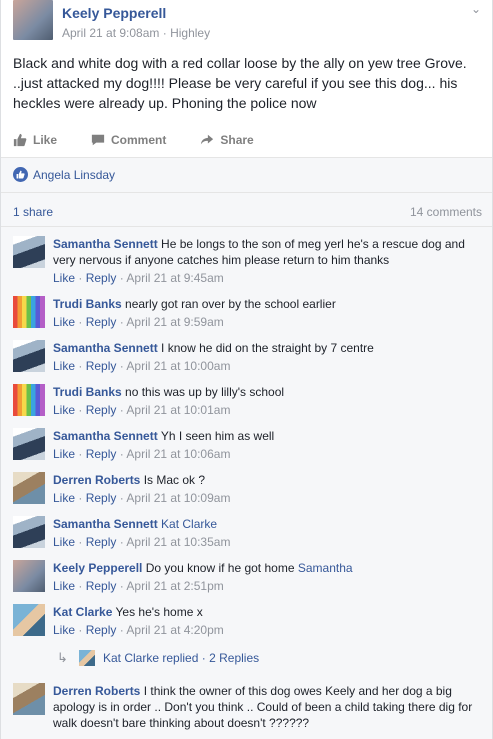  I want to click on post-actions: Like Comment Share, so click(248, 140).